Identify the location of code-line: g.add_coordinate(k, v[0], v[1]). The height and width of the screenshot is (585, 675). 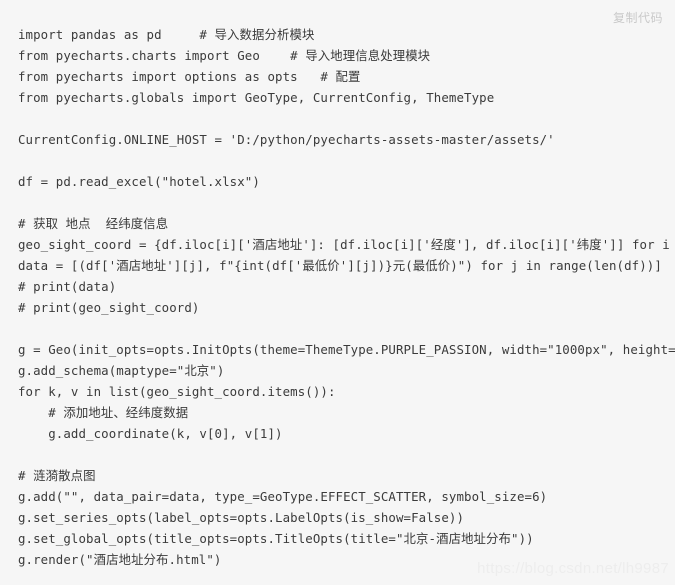
(150, 433).